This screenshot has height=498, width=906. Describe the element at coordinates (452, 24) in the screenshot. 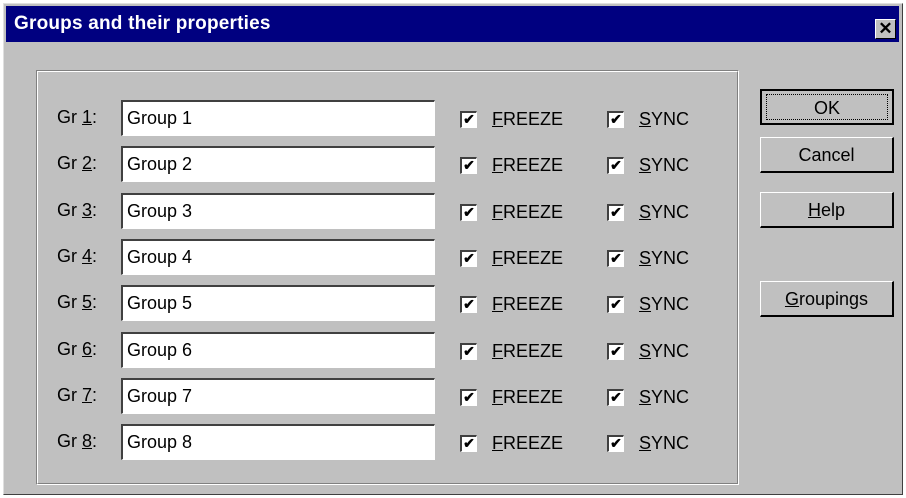

I see `title-bar: Groups and their properties ✕` at that location.